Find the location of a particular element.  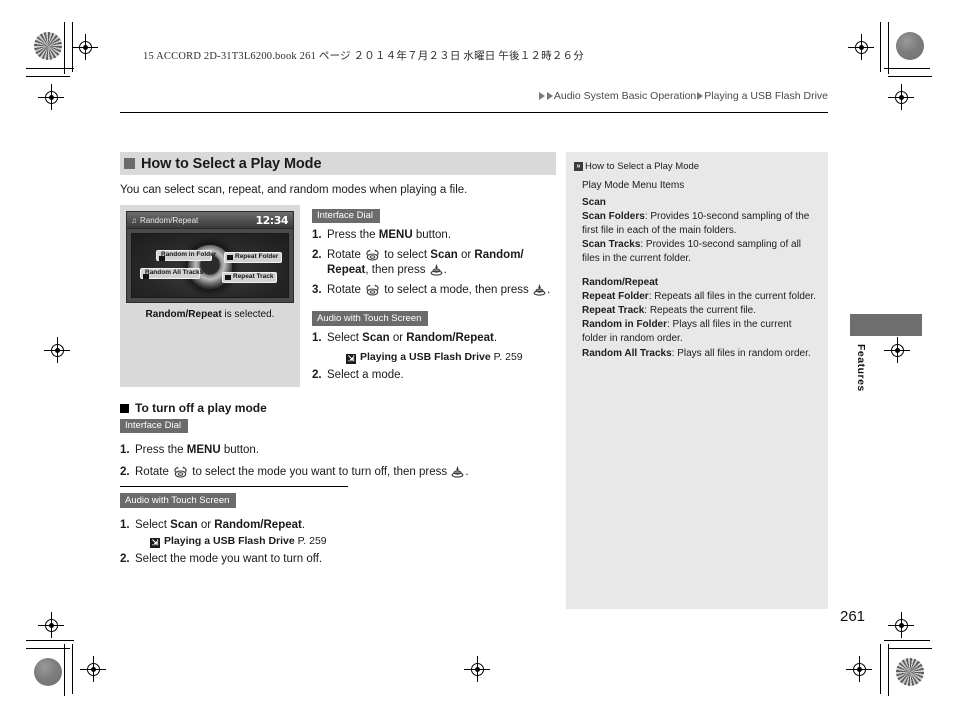

cross-reference-2: ⇲ Playing a USB Flash Drive P. 259 is located at coordinates (338, 542).